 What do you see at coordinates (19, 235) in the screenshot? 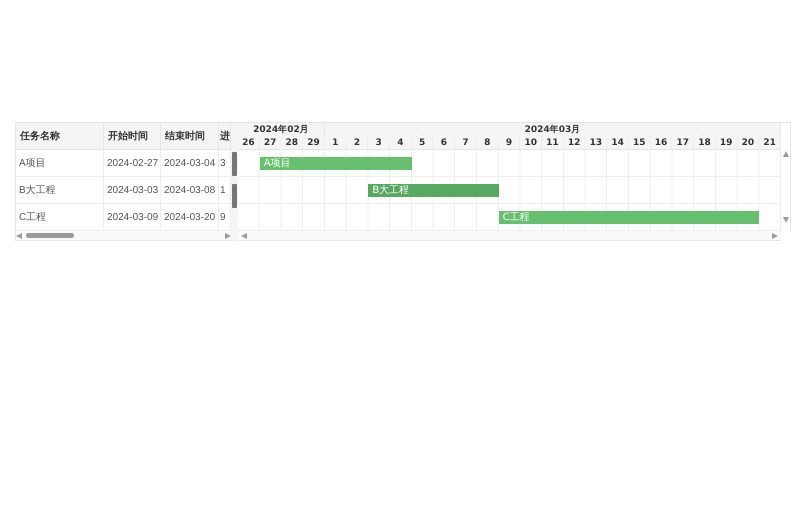
I see `scroll-left-icon` at bounding box center [19, 235].